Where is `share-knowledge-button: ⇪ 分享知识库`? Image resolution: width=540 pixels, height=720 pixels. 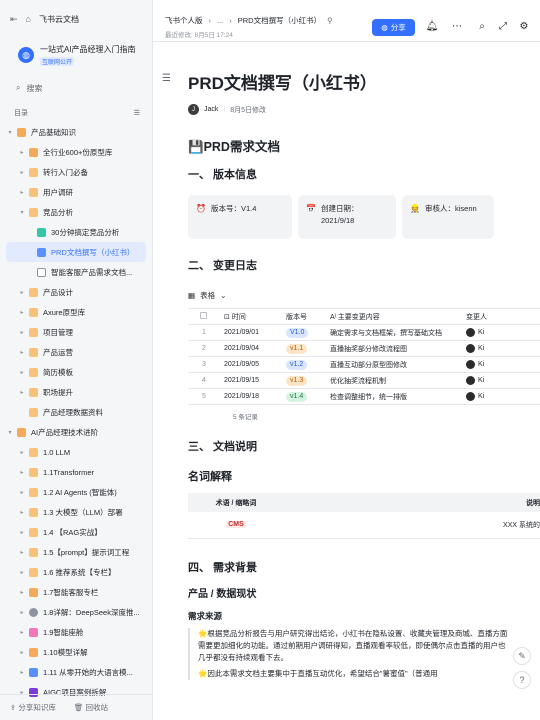 share-knowledge-button: ⇪ 分享知识库 is located at coordinates (33, 707).